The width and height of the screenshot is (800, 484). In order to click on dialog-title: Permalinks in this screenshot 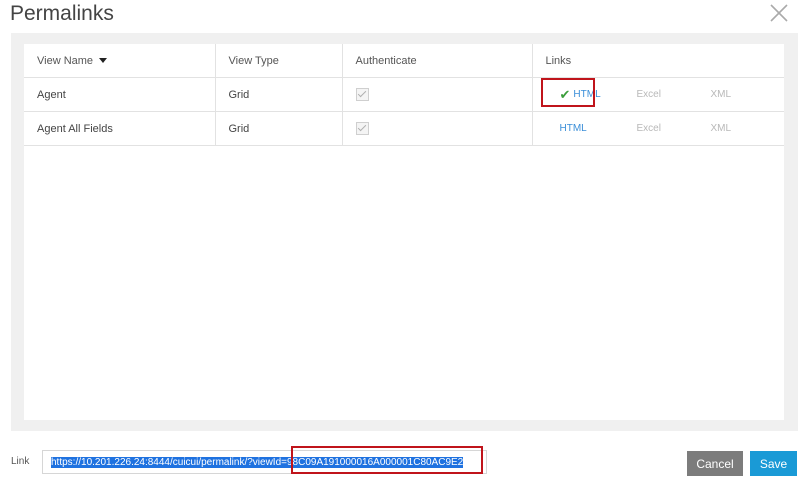, I will do `click(62, 13)`.